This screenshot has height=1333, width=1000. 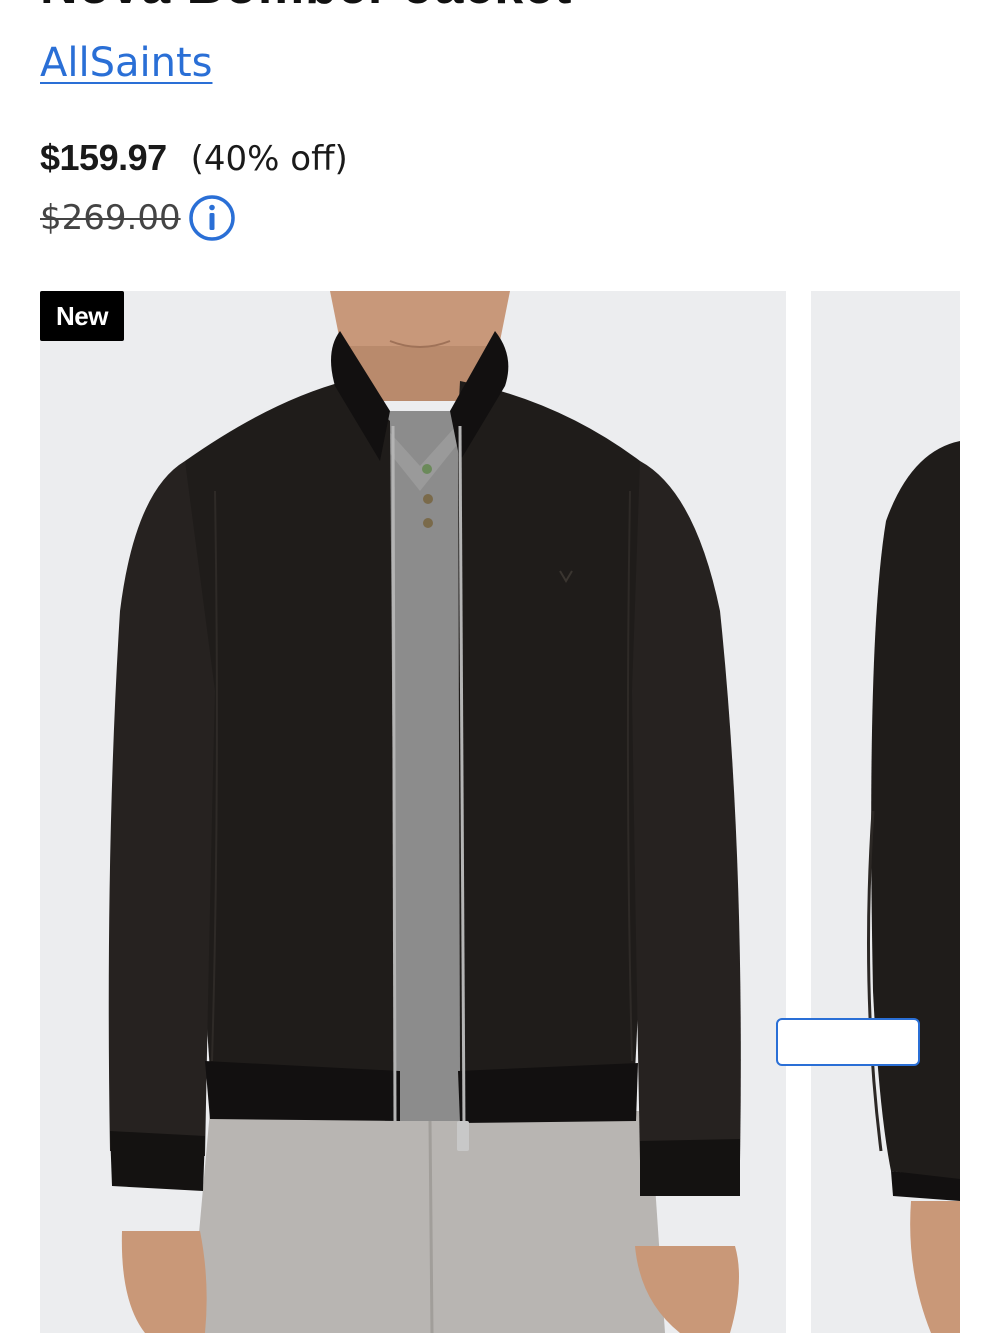 I want to click on discount-percent: (40% off), so click(x=269, y=159).